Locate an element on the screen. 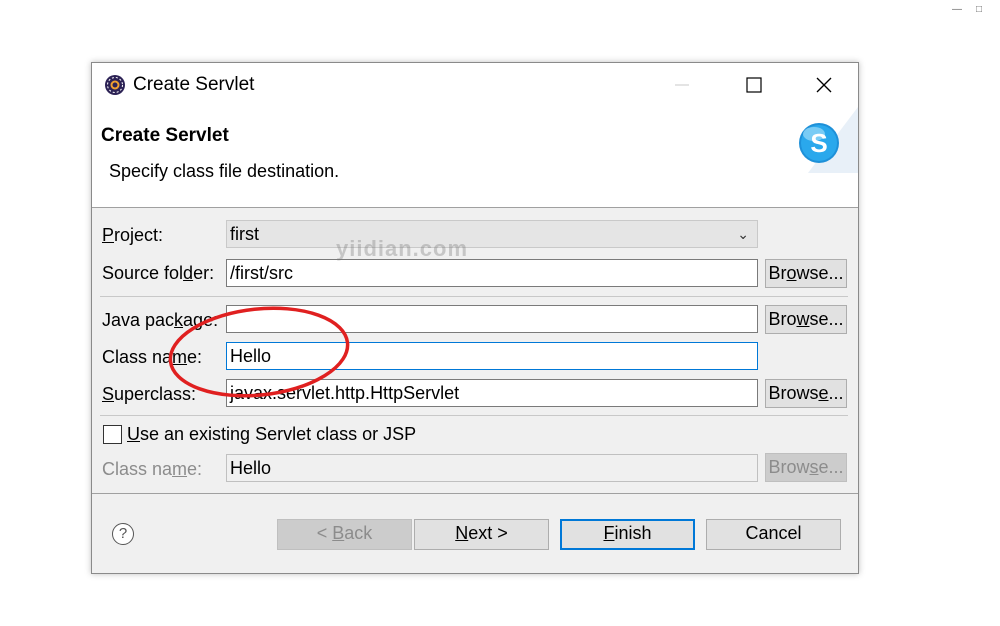  back-label-part: < is located at coordinates (324, 533).